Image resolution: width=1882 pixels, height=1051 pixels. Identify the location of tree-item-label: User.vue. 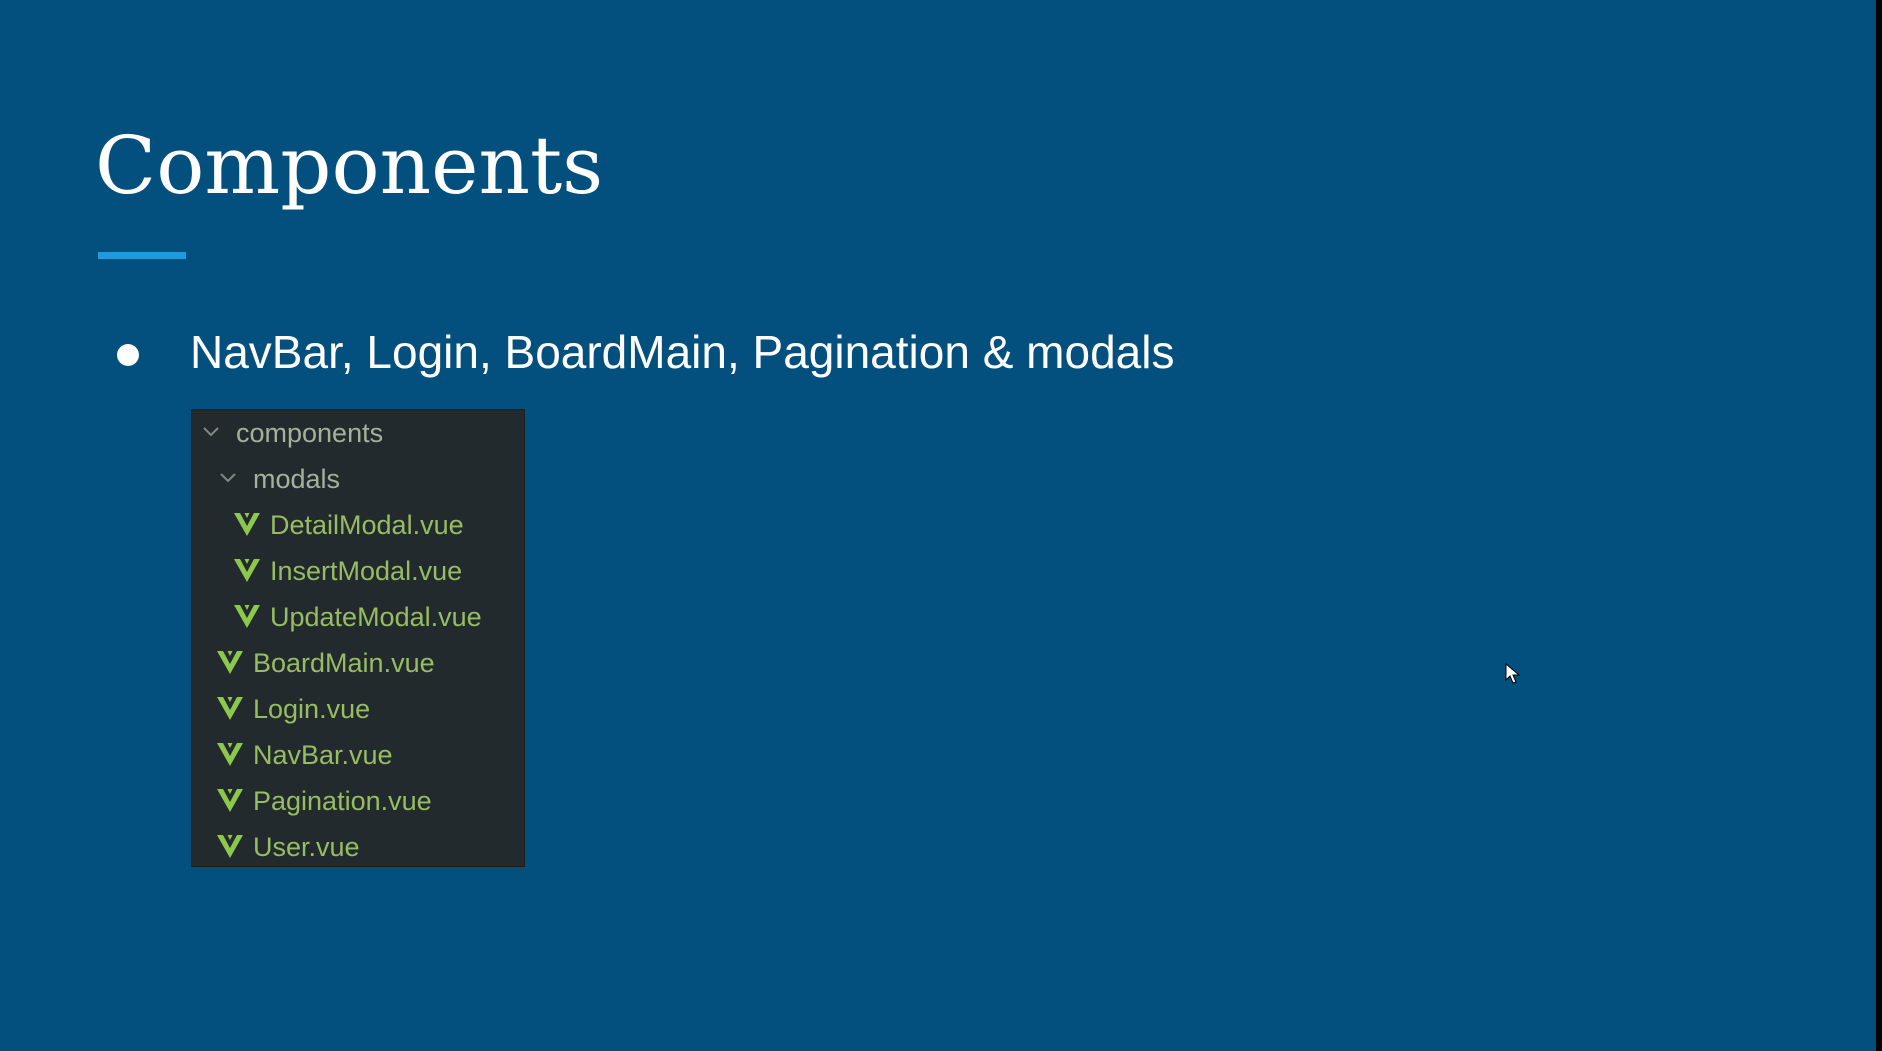
(306, 847).